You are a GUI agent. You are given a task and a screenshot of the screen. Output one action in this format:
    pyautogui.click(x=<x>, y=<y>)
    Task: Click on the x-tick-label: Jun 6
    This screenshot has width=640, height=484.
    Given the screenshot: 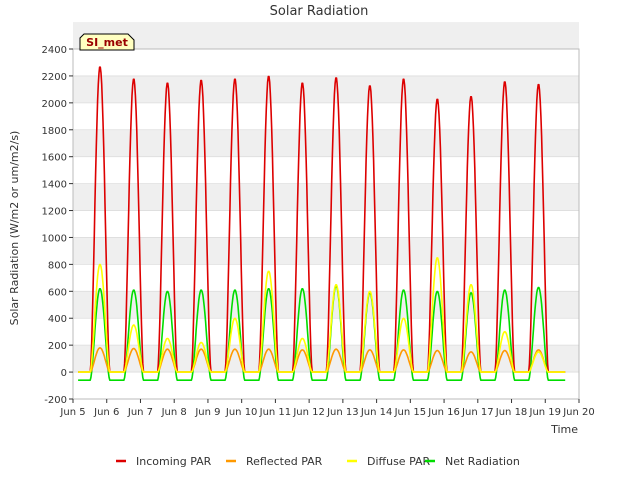 What is the action you would take?
    pyautogui.click(x=106, y=412)
    